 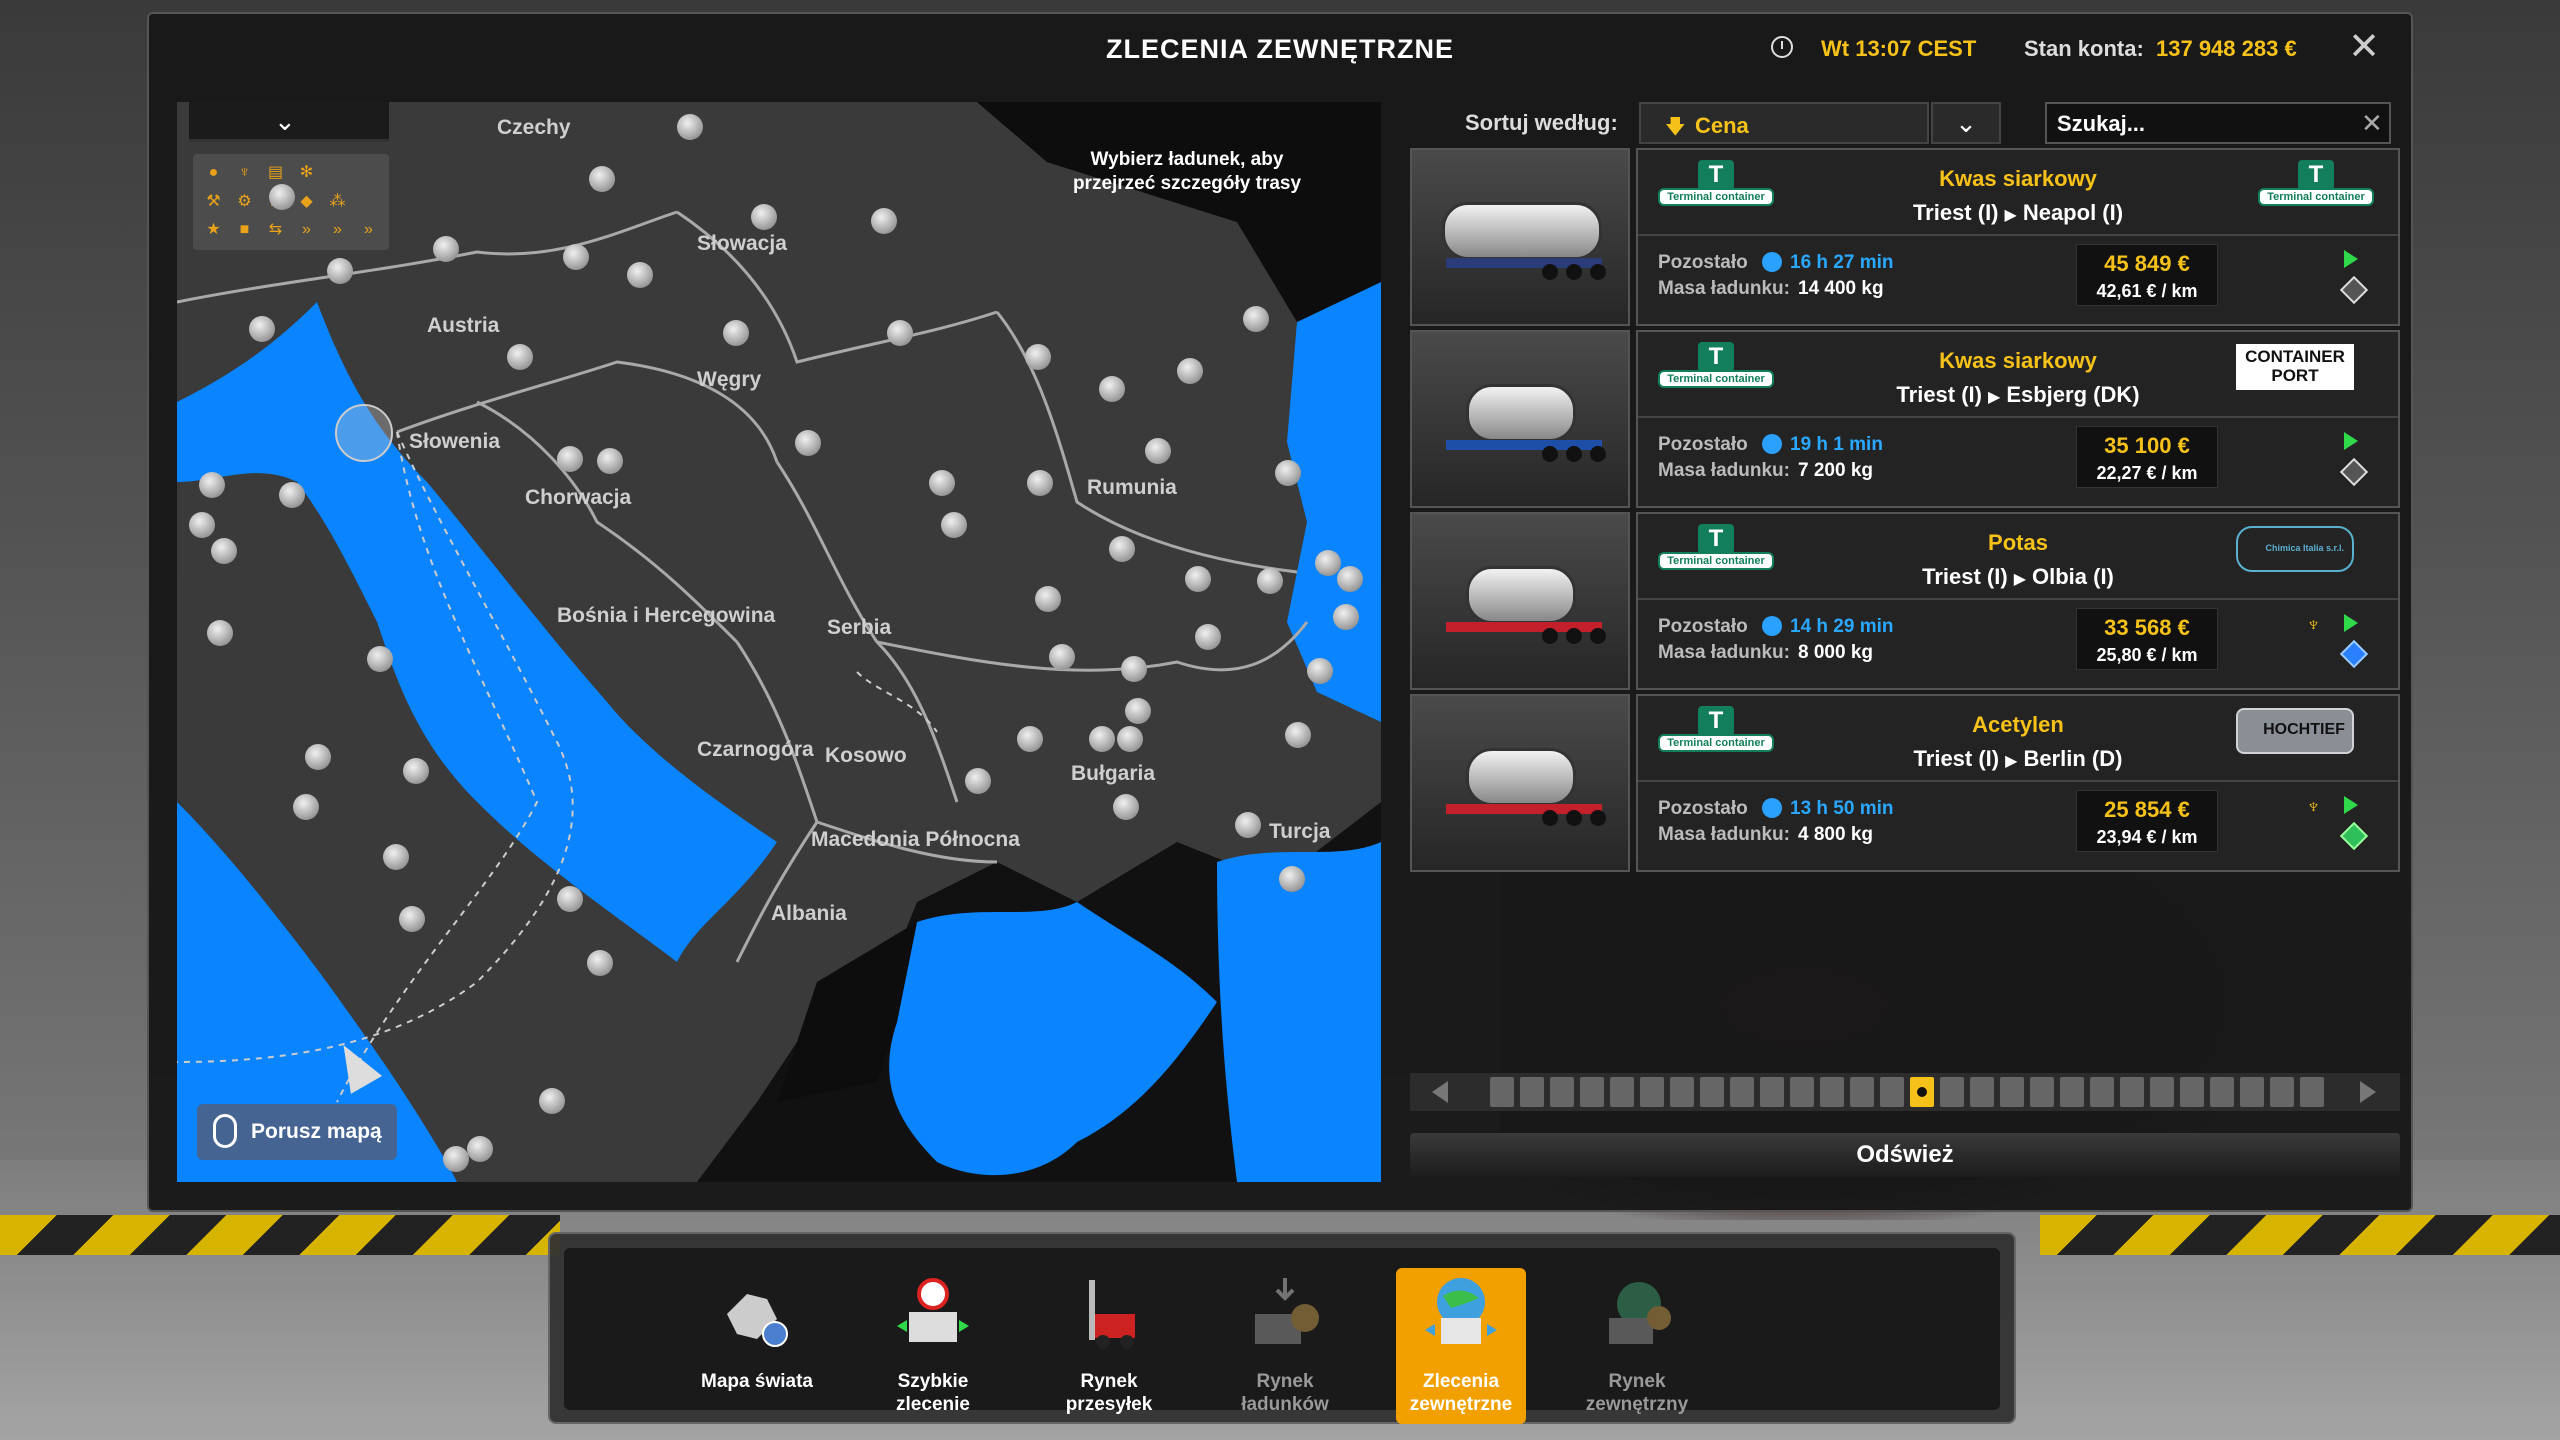 I want to click on snow-icon: ✻, so click(x=306, y=173).